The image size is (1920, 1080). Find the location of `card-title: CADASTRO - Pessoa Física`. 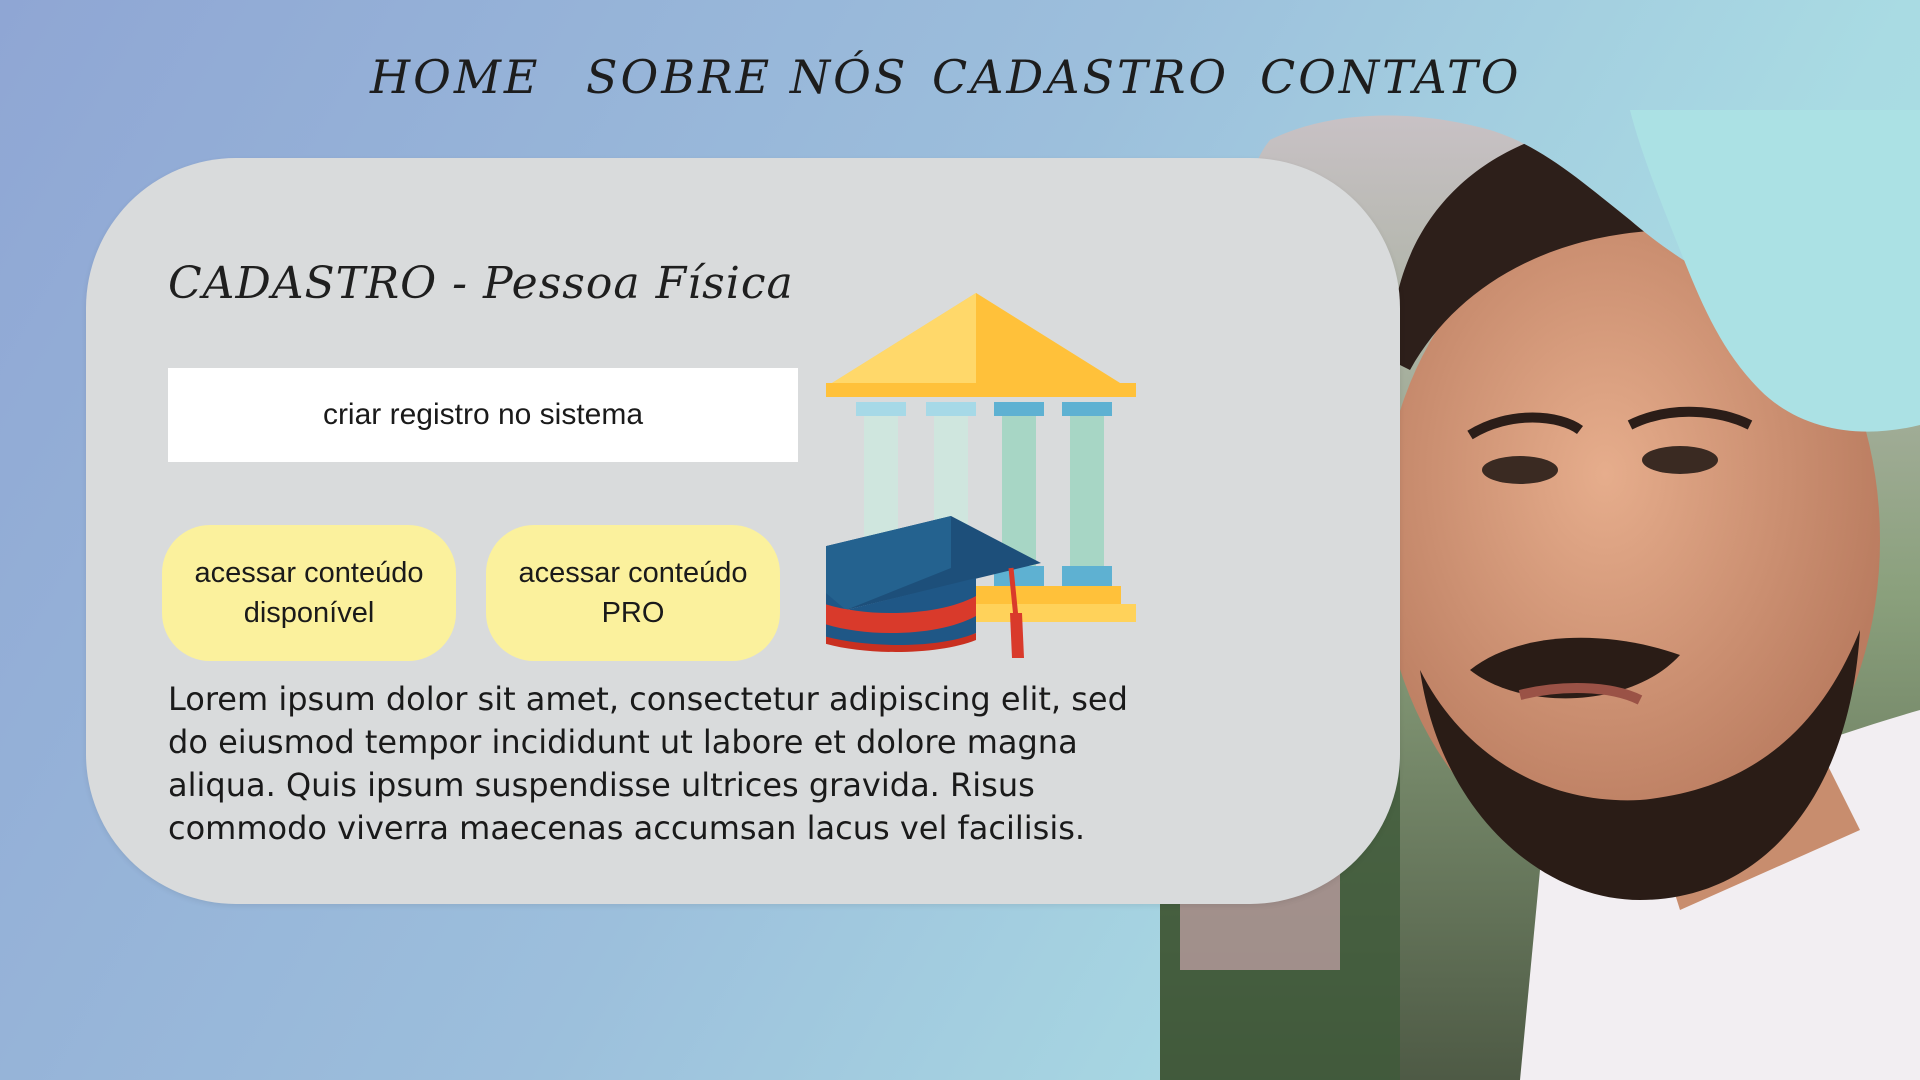

card-title: CADASTRO - Pessoa Física is located at coordinates (481, 283).